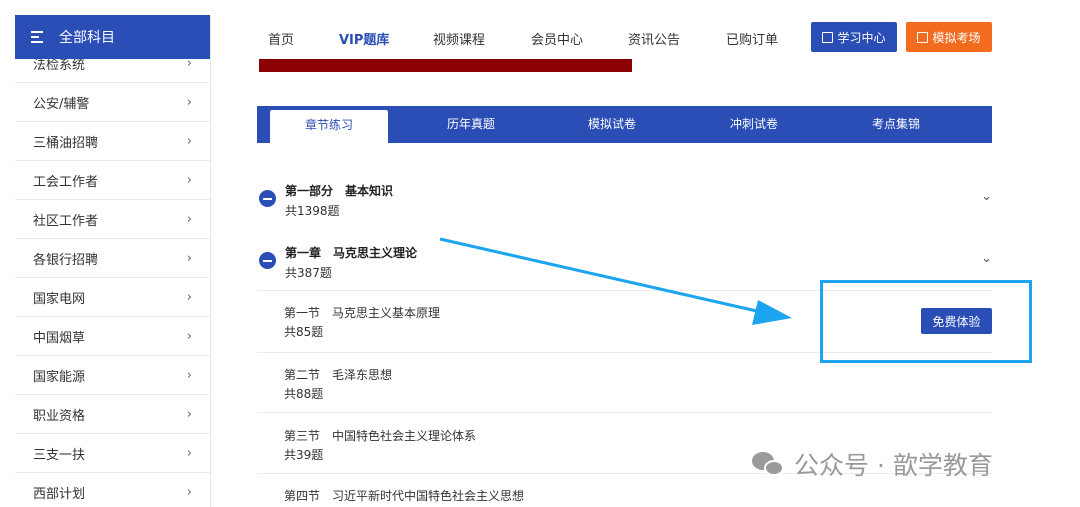 The width and height of the screenshot is (1080, 507). What do you see at coordinates (872, 464) in the screenshot?
I see `wechat-watermark: 公众号 · 歆学教育` at bounding box center [872, 464].